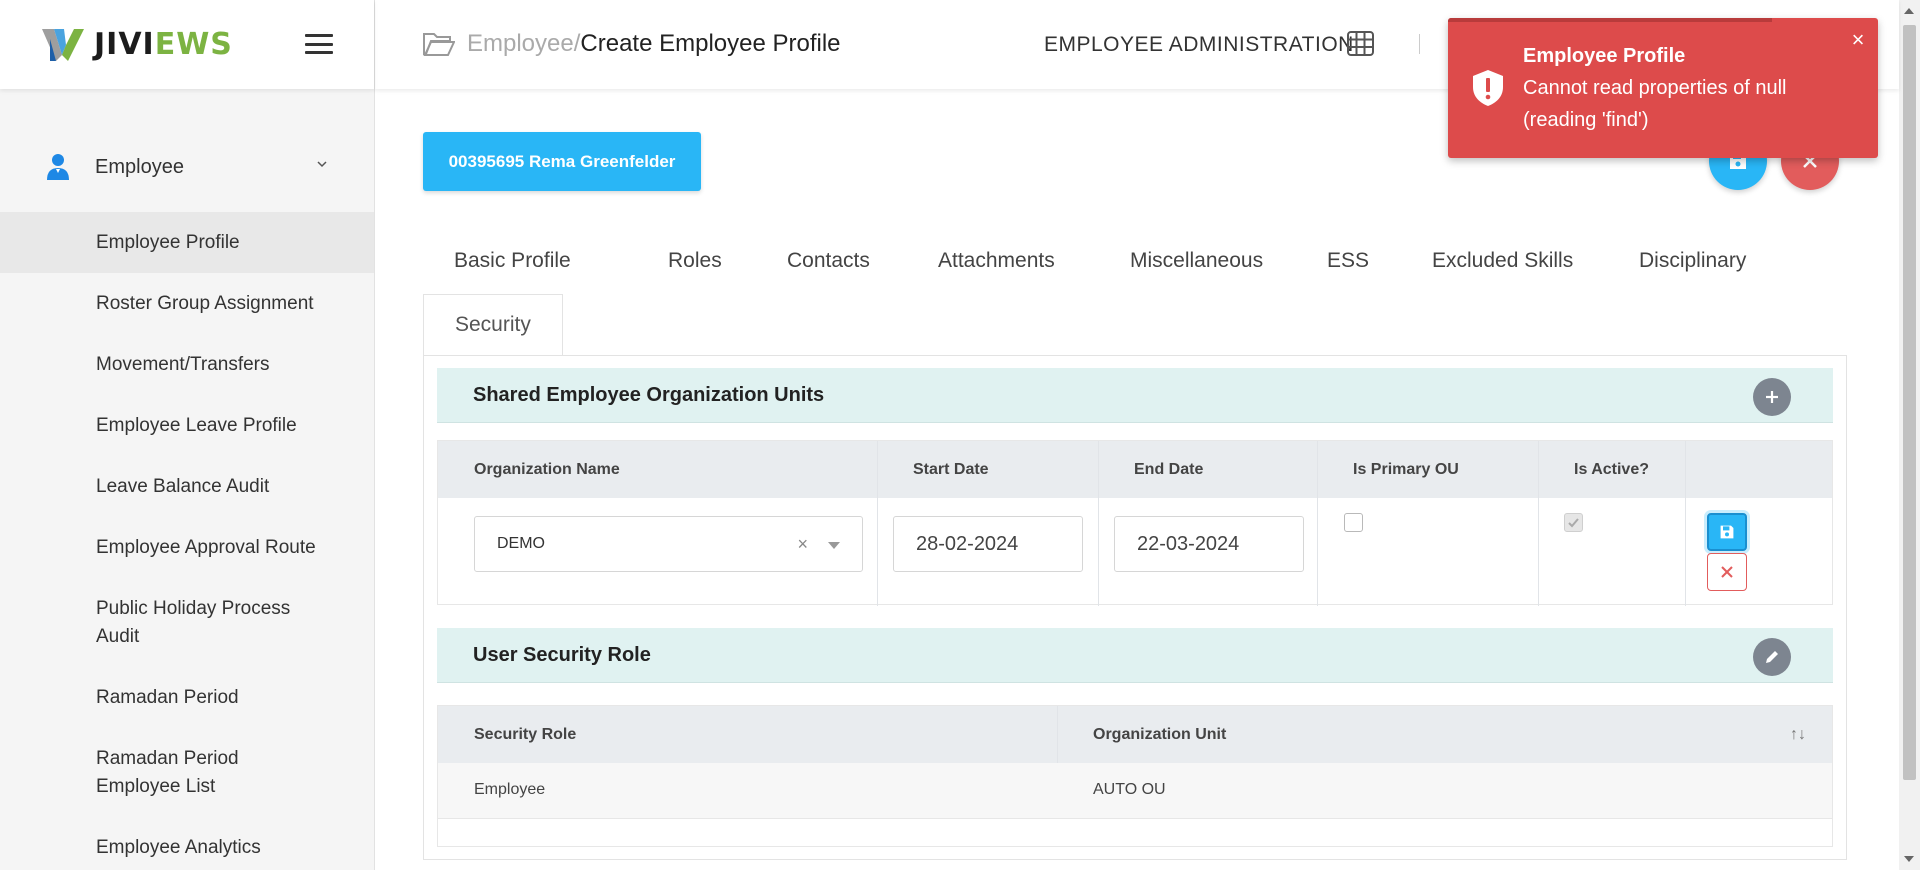 This screenshot has height=870, width=1920. I want to click on sidebar-item-label: Movement/Transfers, so click(183, 364).